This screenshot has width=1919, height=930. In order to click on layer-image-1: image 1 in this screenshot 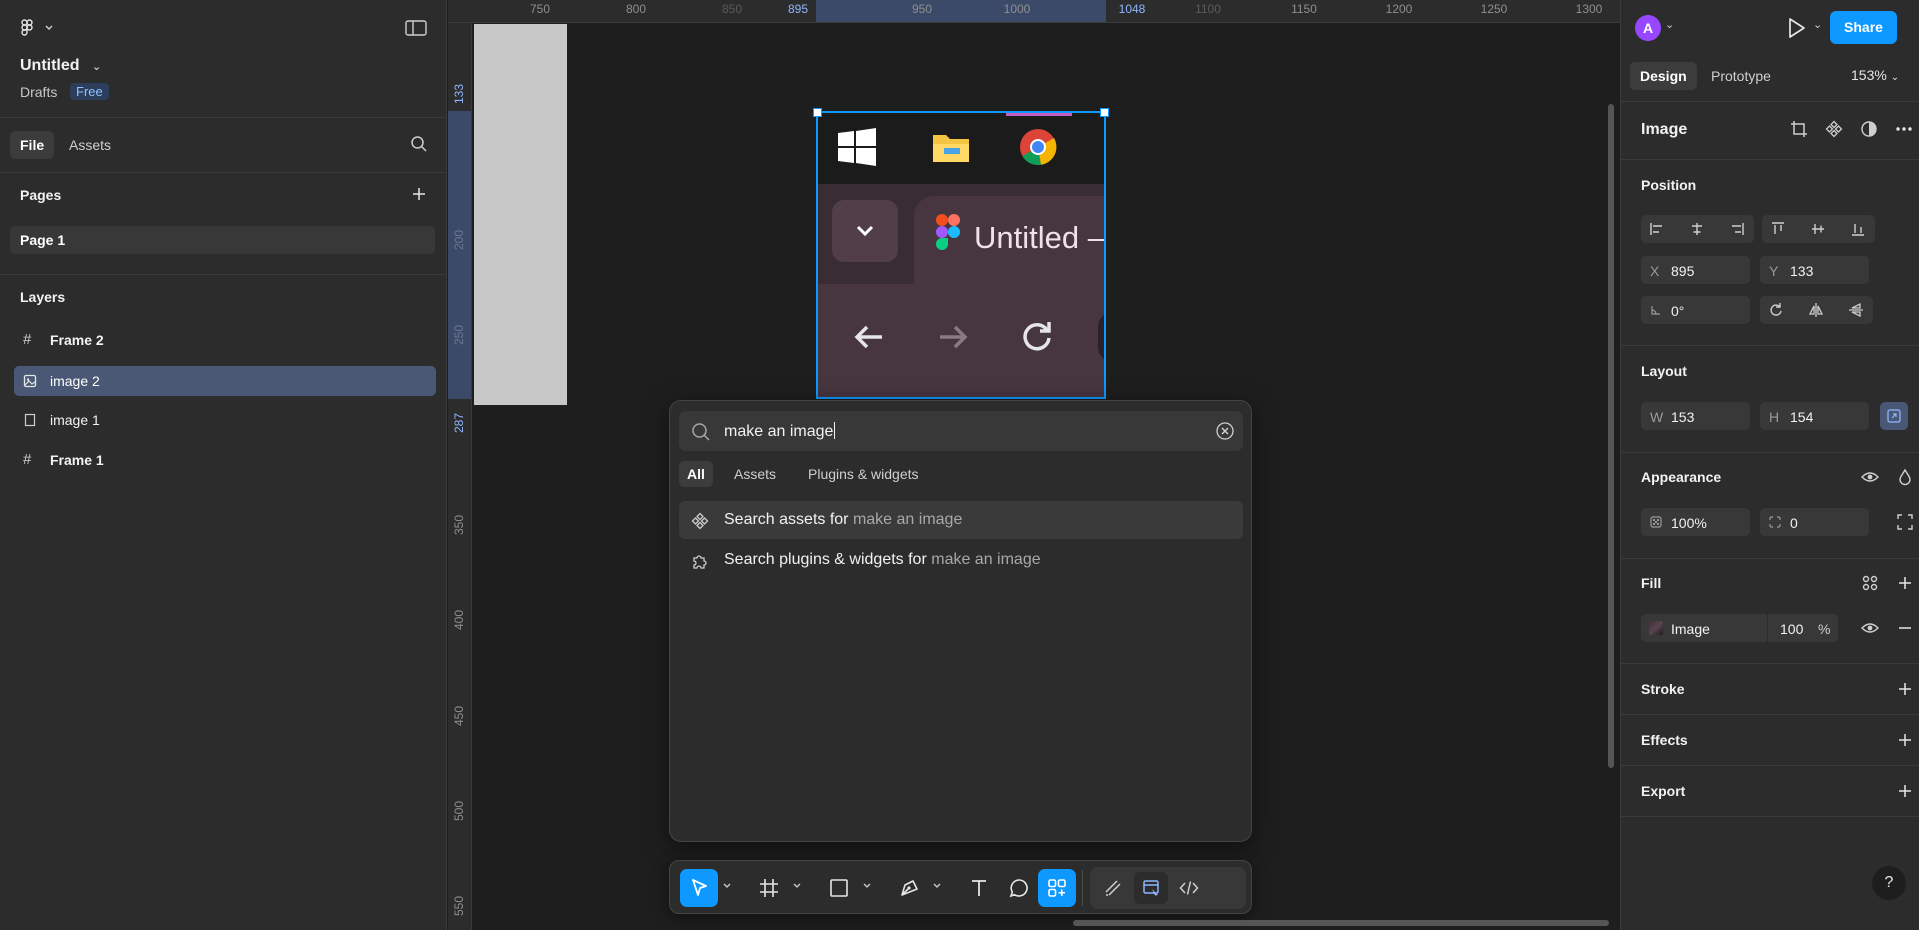, I will do `click(225, 420)`.